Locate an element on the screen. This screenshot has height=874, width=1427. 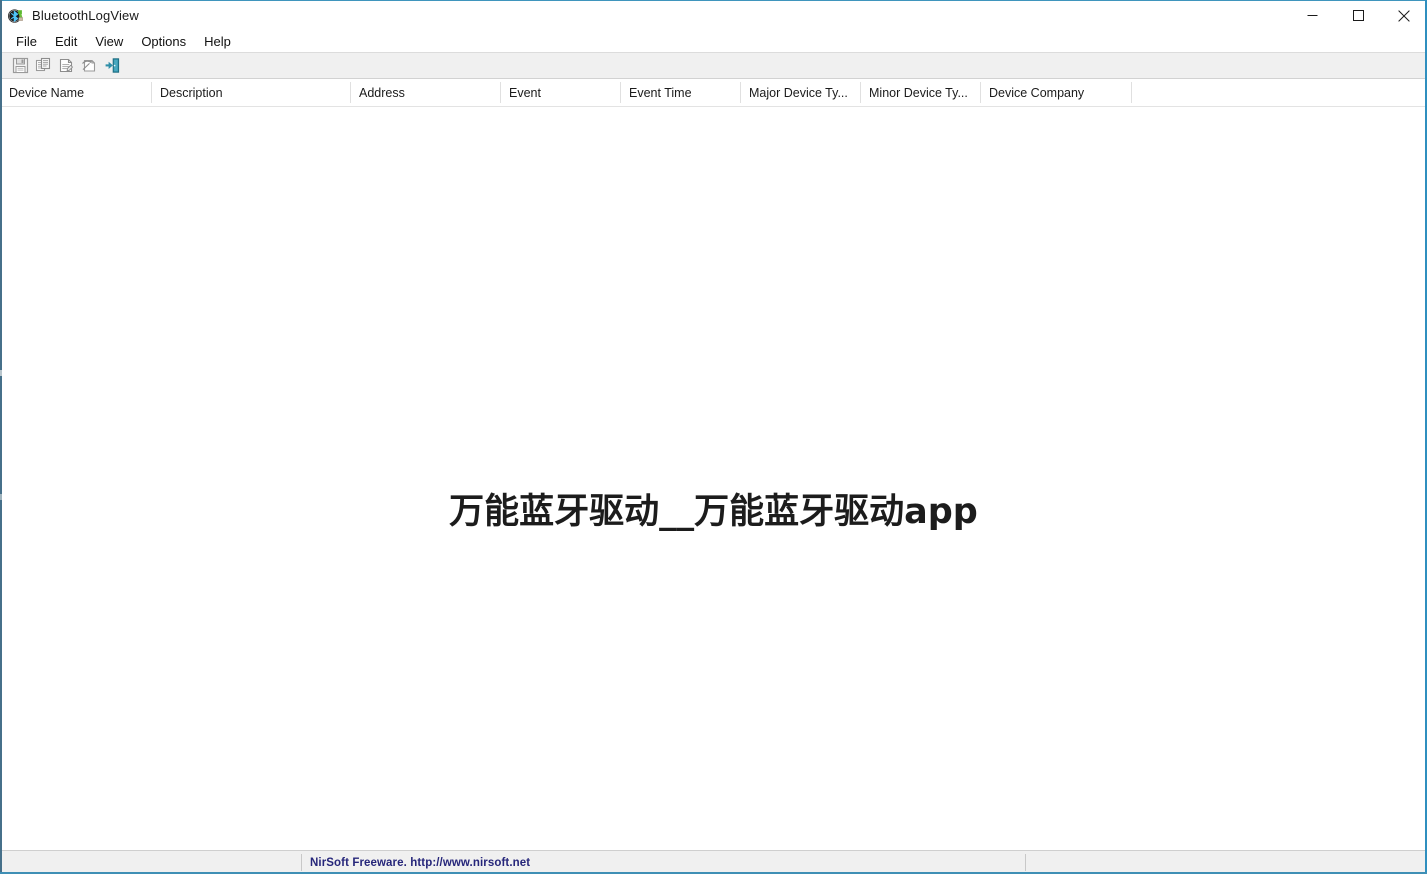
exit-icon is located at coordinates (112, 65).